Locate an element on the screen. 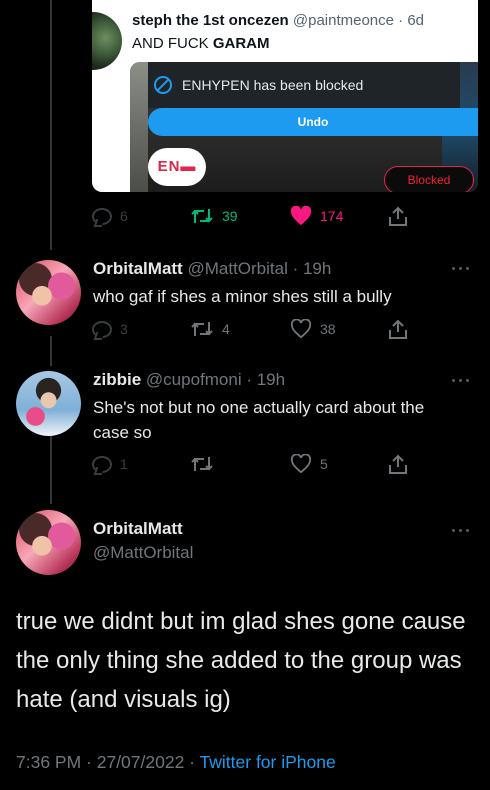 The width and height of the screenshot is (490, 790). reply-count: 6 is located at coordinates (124, 216).